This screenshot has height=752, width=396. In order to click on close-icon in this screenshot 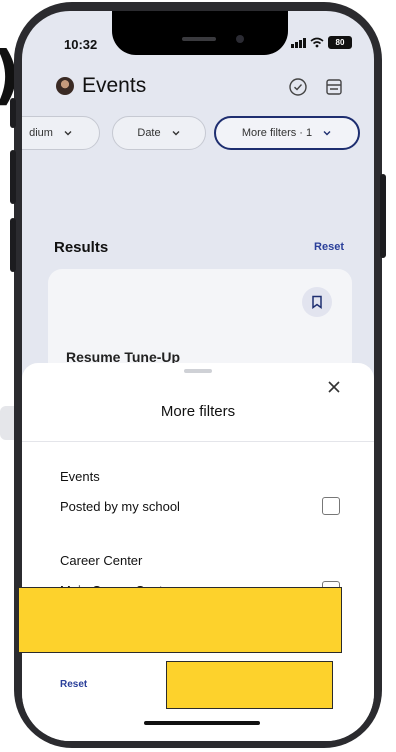, I will do `click(334, 387)`.